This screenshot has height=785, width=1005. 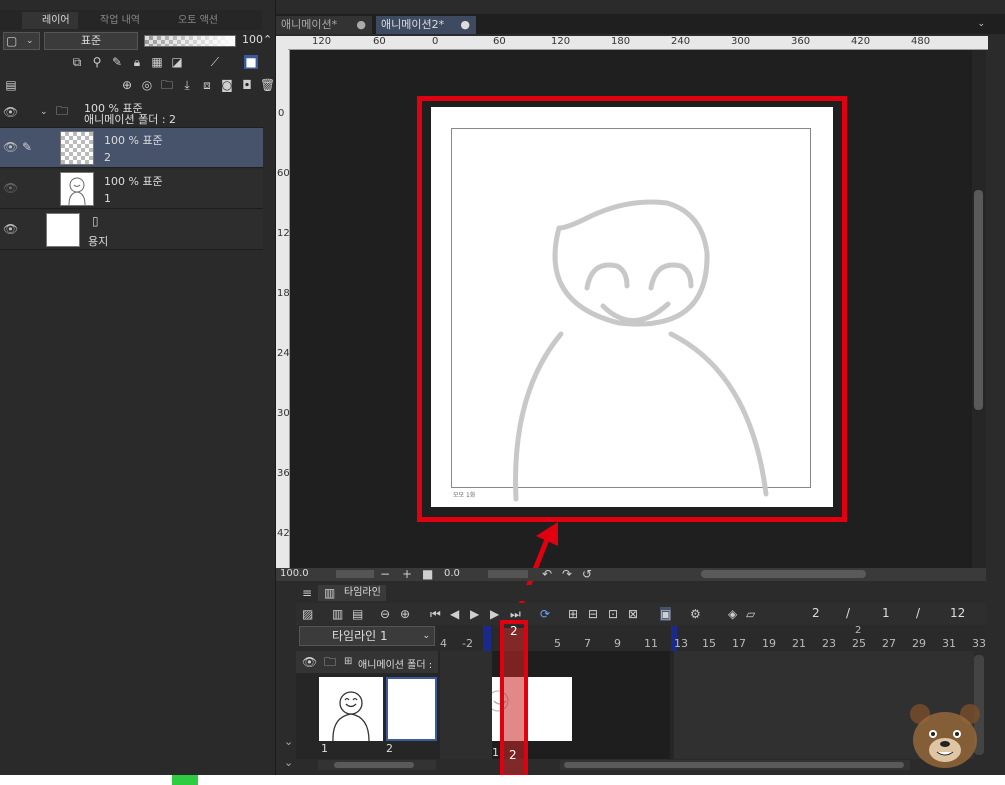 What do you see at coordinates (487, 638) in the screenshot?
I see `range-start-marker` at bounding box center [487, 638].